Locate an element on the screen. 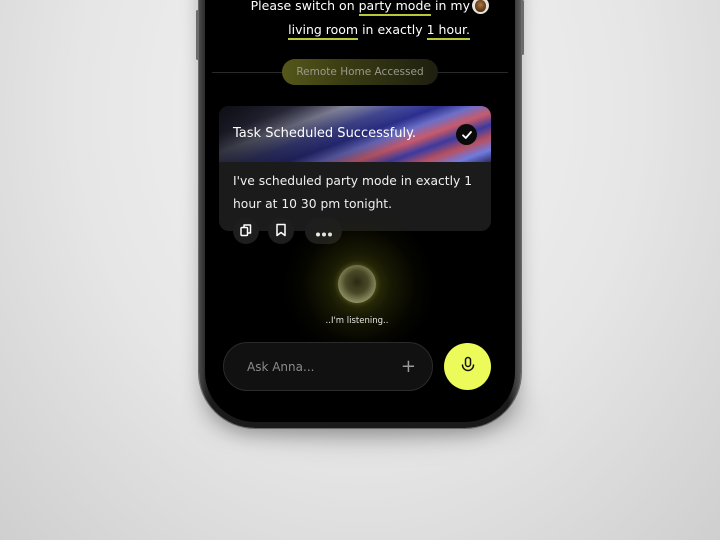 This screenshot has height=540, width=720. user-avatar-icon is located at coordinates (480, 7).